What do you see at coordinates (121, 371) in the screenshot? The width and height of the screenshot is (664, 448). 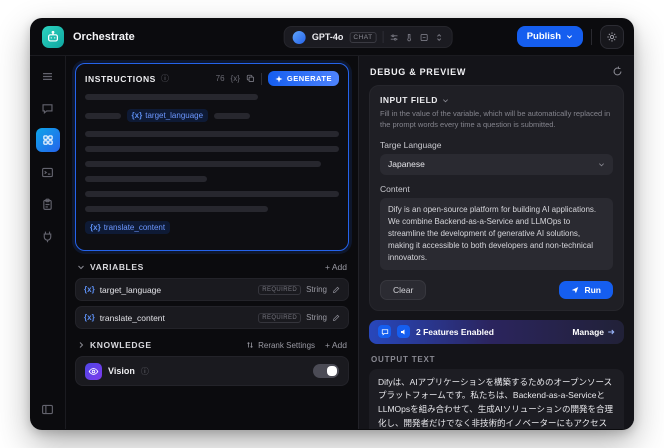 I see `vision-label: Vision` at bounding box center [121, 371].